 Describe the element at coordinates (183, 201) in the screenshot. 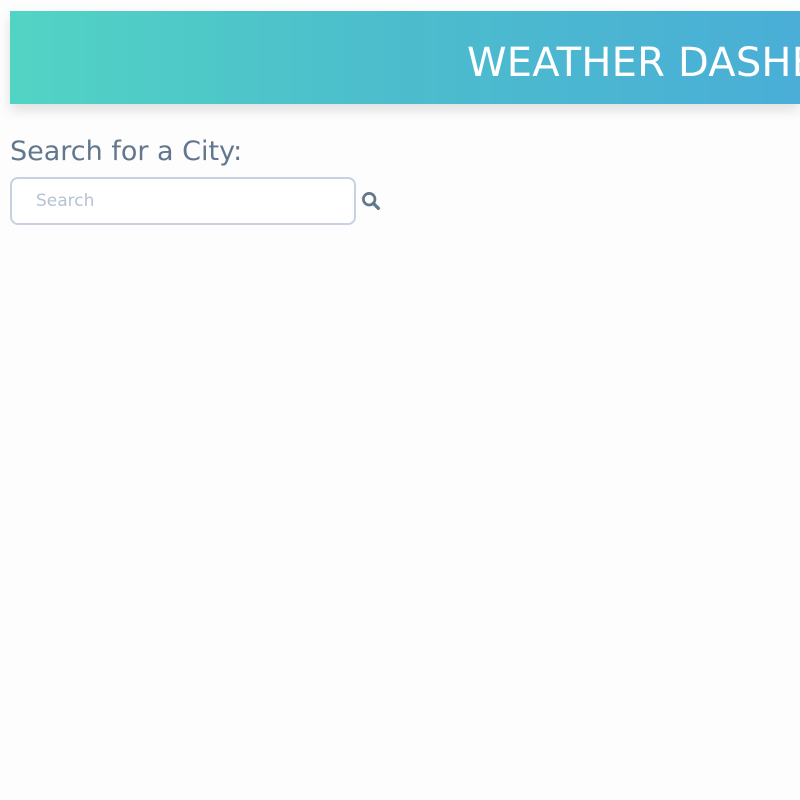

I see `search-input` at that location.